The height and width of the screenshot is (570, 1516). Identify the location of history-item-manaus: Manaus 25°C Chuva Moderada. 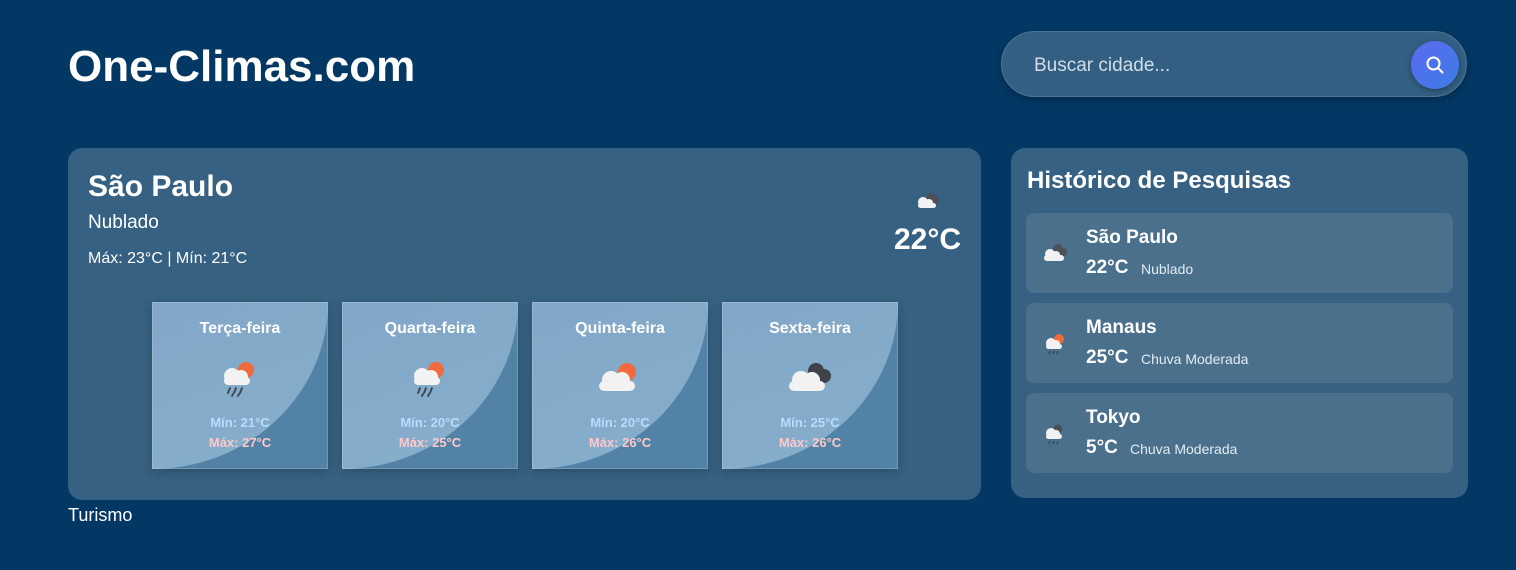
(1239, 343).